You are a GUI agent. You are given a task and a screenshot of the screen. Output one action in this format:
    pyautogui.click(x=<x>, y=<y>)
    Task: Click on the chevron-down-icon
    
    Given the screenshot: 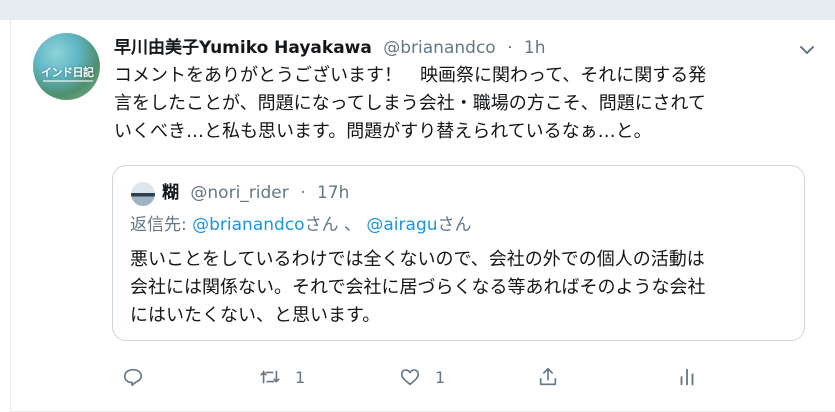 What is the action you would take?
    pyautogui.click(x=807, y=50)
    